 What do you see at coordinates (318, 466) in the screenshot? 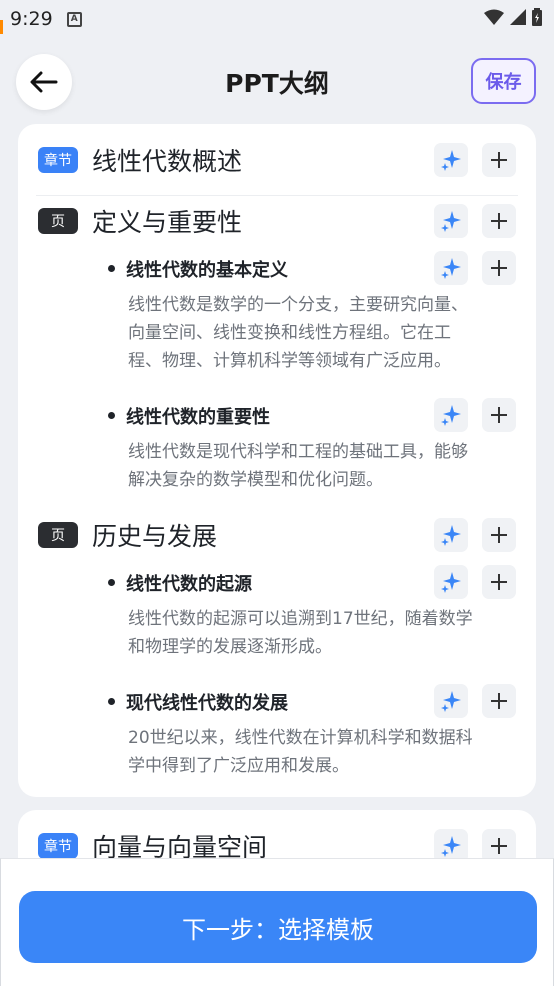
I see `point-description: 线性代数是现代科学和工程的基础工具，能够 解决复杂的数学模型和优化问题。` at bounding box center [318, 466].